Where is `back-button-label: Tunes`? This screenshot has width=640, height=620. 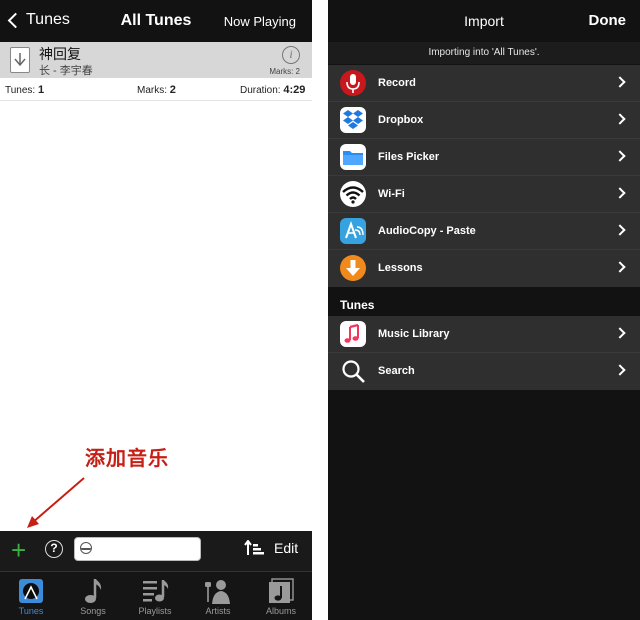 back-button-label: Tunes is located at coordinates (48, 19).